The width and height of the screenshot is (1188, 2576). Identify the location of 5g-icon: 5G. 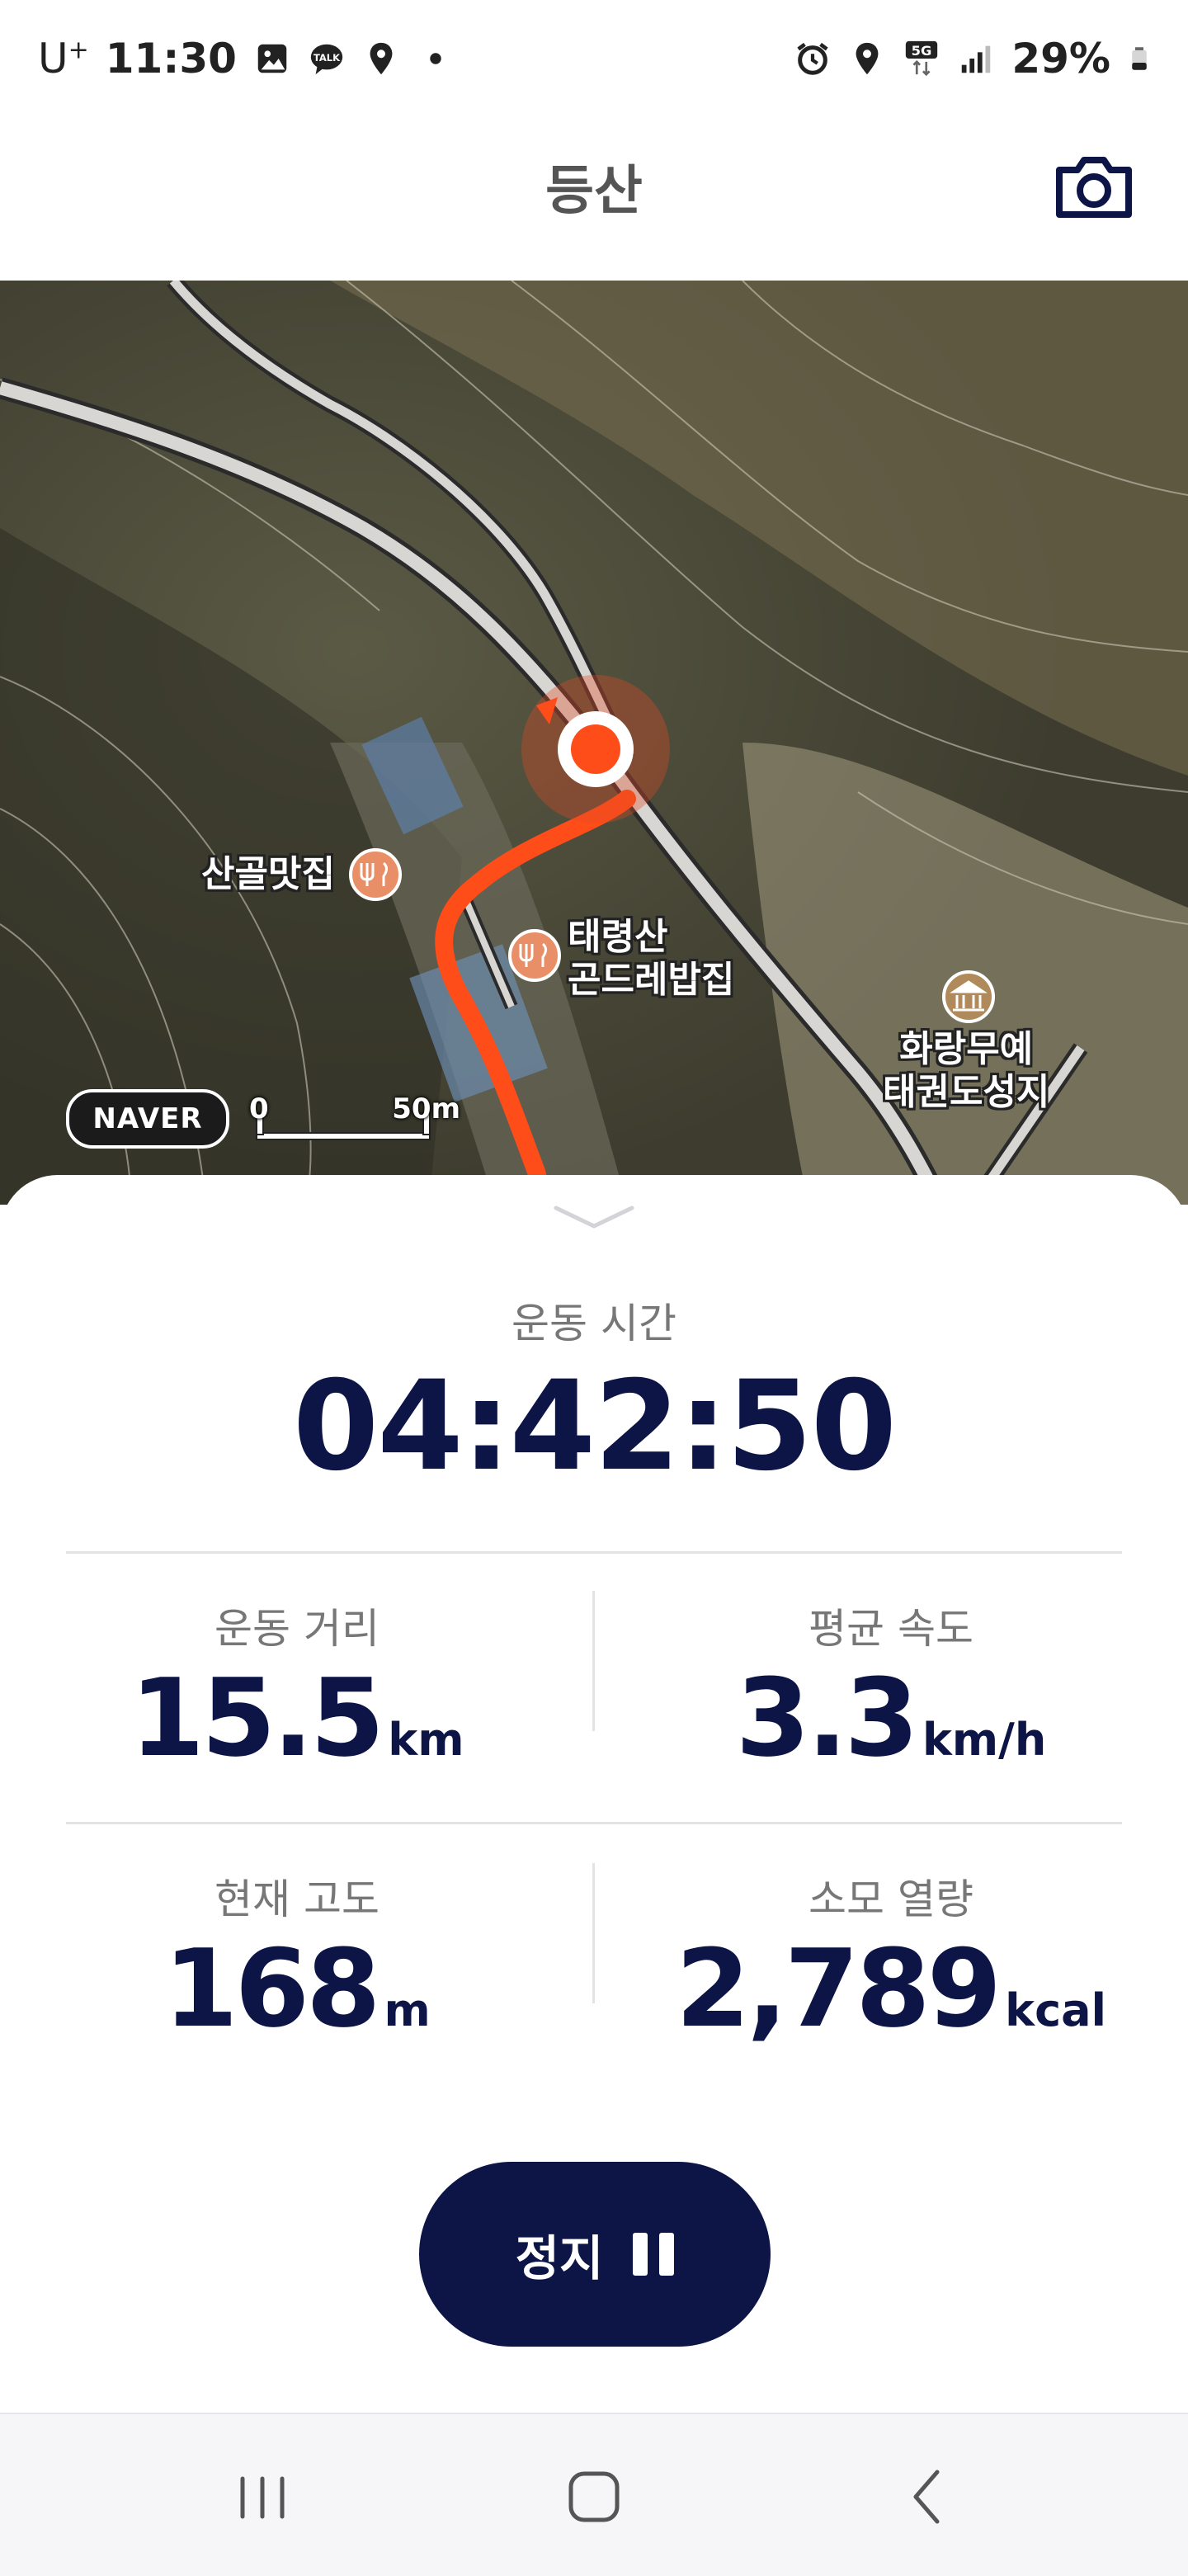
(922, 58).